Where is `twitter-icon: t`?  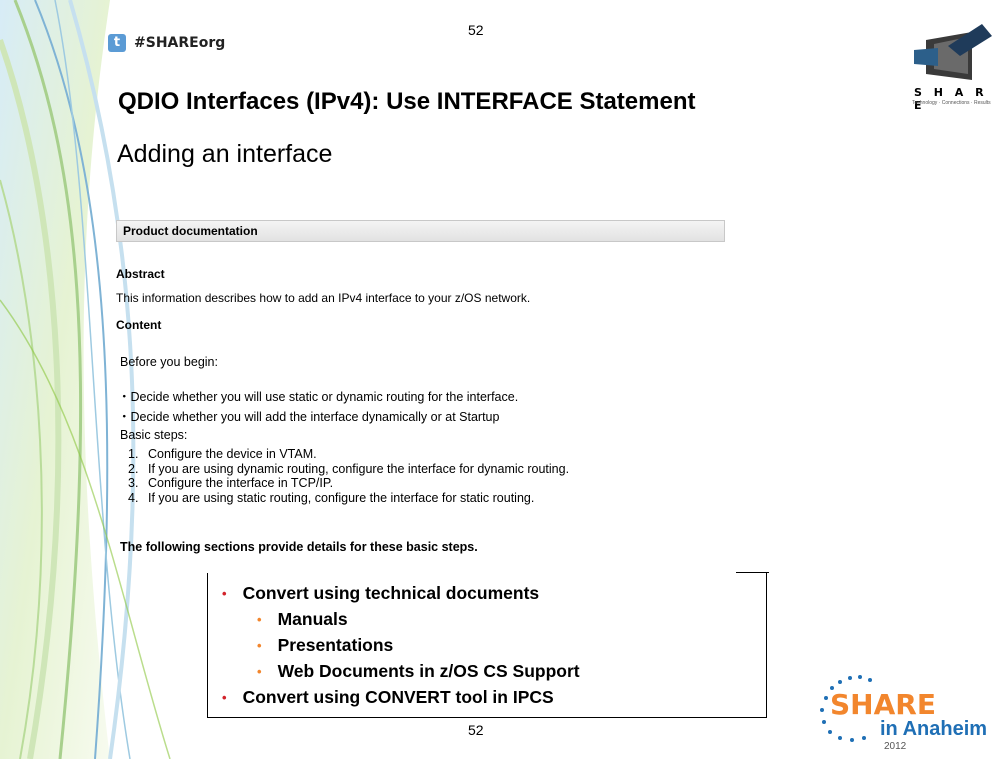 twitter-icon: t is located at coordinates (117, 43).